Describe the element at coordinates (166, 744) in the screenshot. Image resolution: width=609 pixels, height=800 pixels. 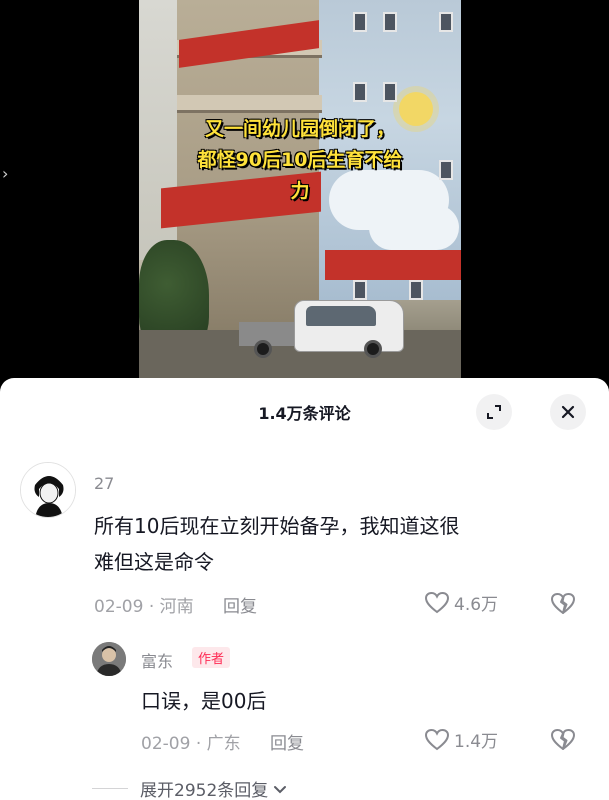
I see `reply-date: 02-09` at that location.